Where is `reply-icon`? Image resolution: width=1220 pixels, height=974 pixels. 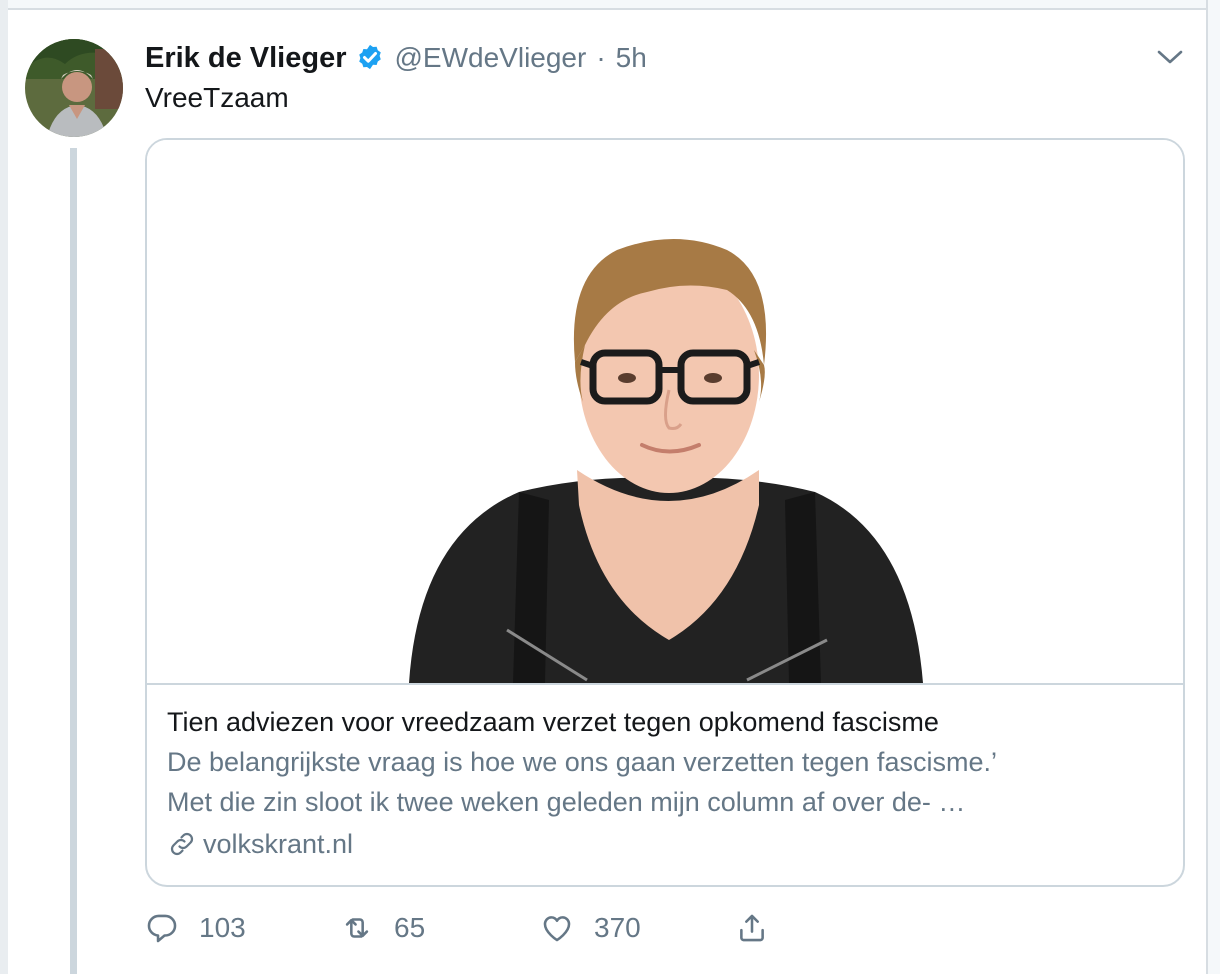 reply-icon is located at coordinates (162, 928).